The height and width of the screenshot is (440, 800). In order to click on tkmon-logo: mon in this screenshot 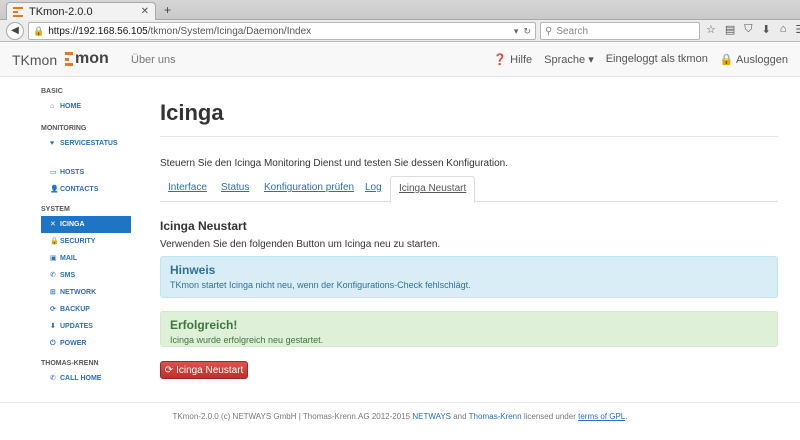, I will do `click(87, 58)`.